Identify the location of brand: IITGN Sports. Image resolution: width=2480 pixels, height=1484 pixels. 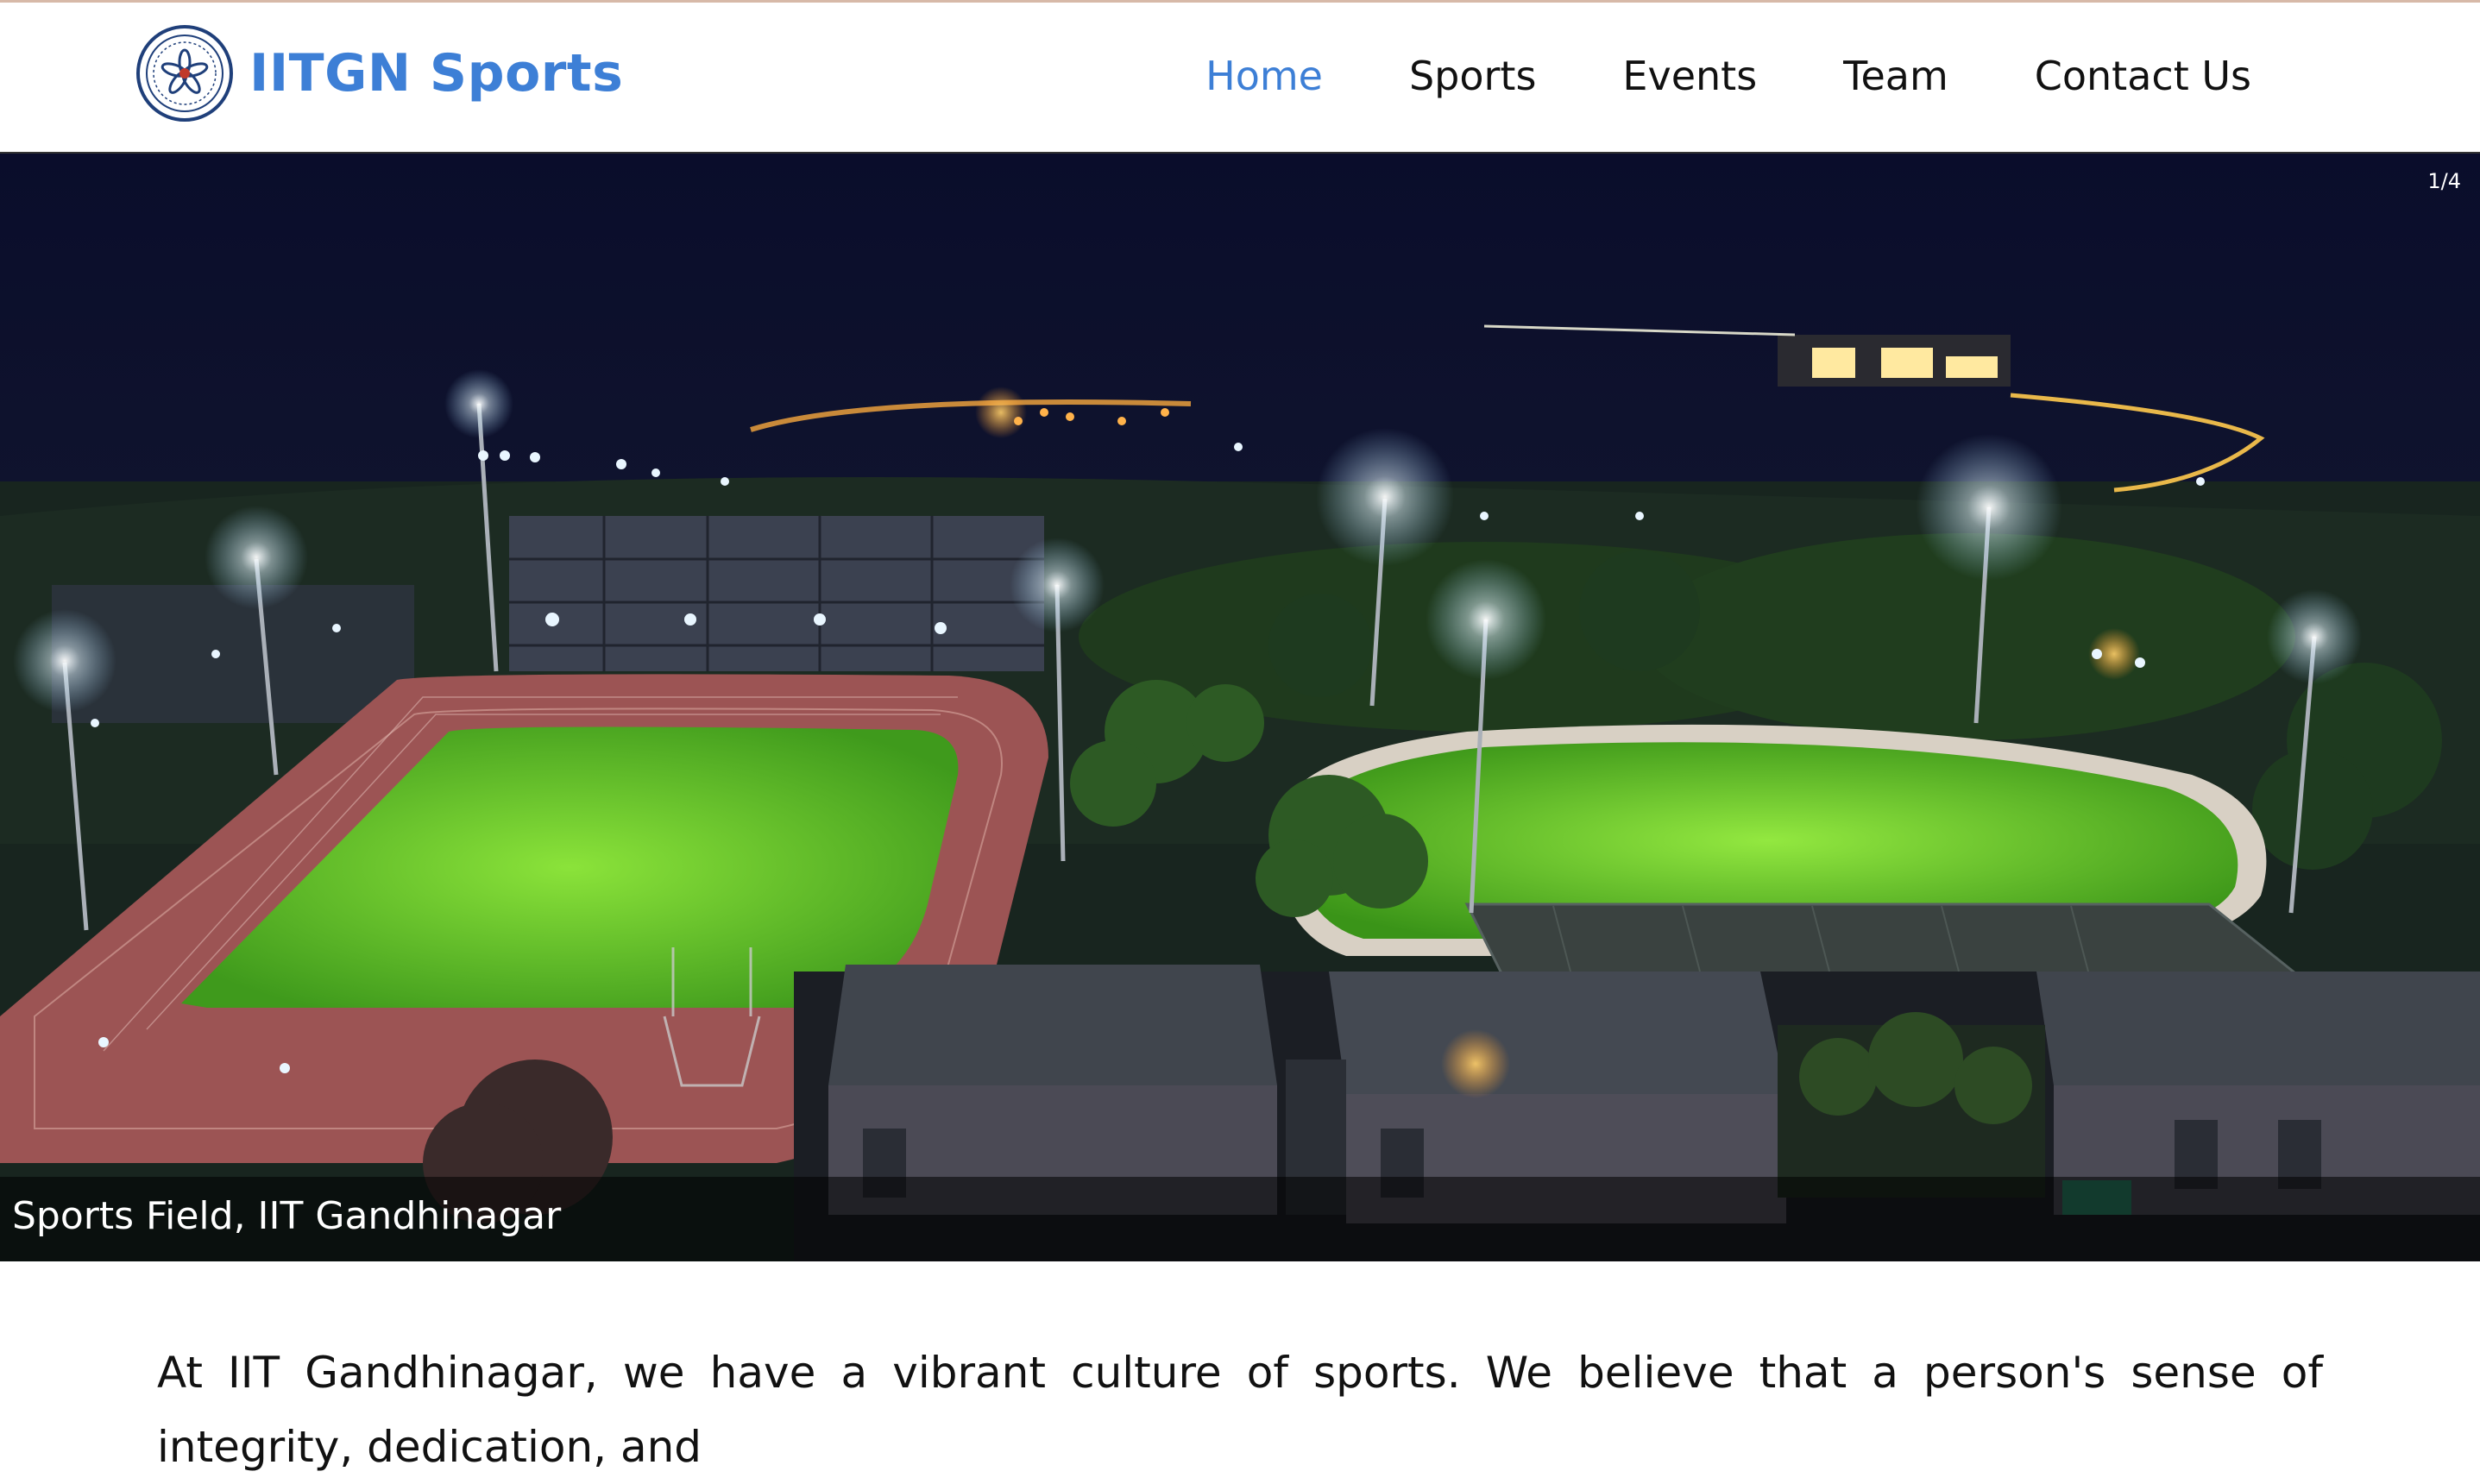
(379, 73).